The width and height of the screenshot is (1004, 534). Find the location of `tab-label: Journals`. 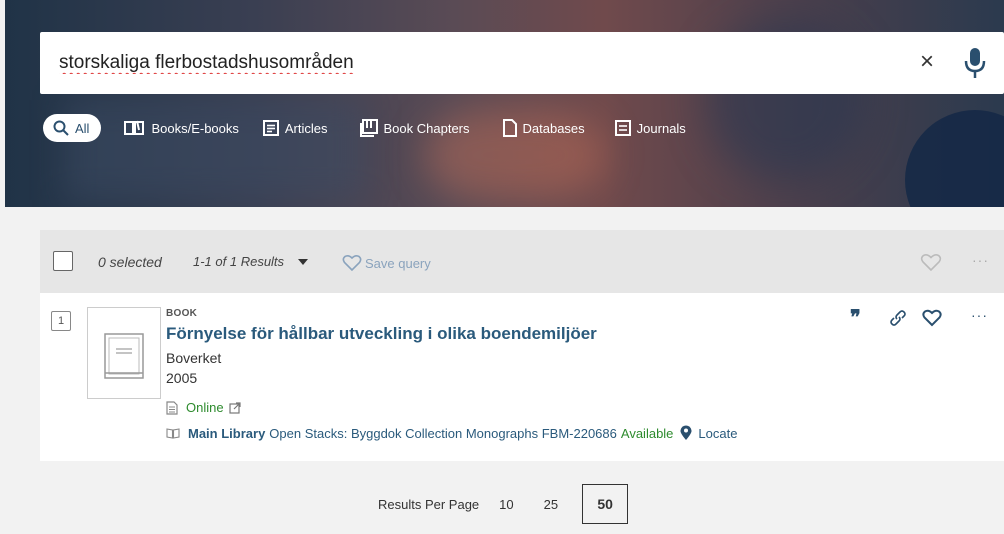

tab-label: Journals is located at coordinates (661, 128).